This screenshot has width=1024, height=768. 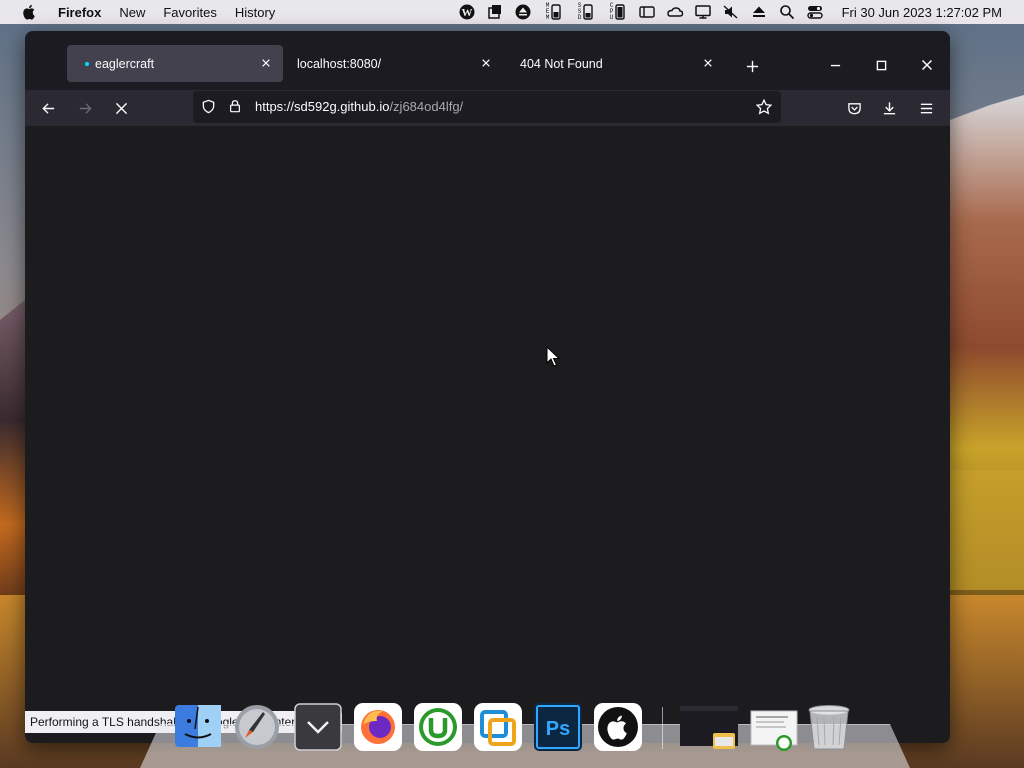 What do you see at coordinates (647, 12) in the screenshot?
I see `sidebar-icon` at bounding box center [647, 12].